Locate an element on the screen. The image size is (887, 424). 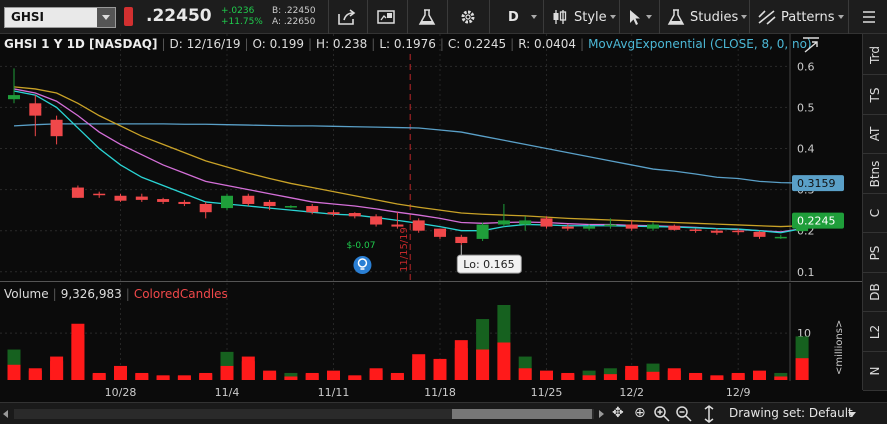
right-tab-db: DB is located at coordinates (875, 292).